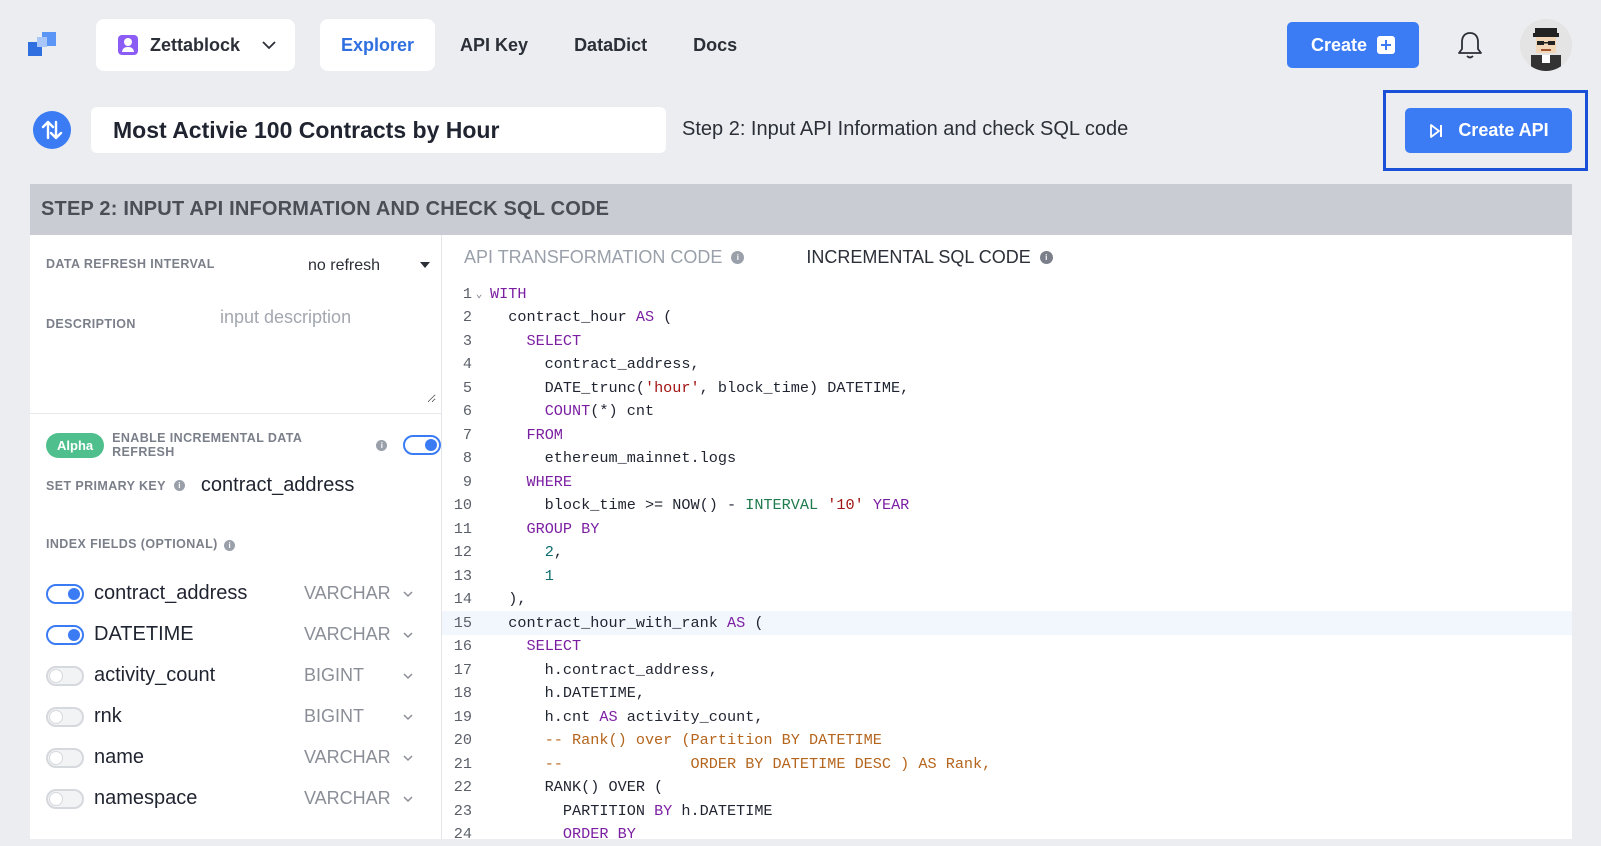 The height and width of the screenshot is (846, 1601). I want to click on code-line: 2 contract_hour AS (, so click(1007, 318).